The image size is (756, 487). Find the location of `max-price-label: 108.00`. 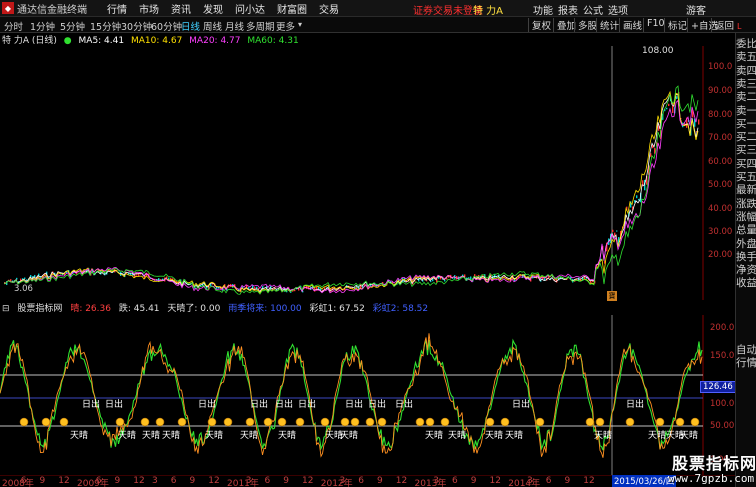

max-price-label: 108.00 is located at coordinates (658, 51).